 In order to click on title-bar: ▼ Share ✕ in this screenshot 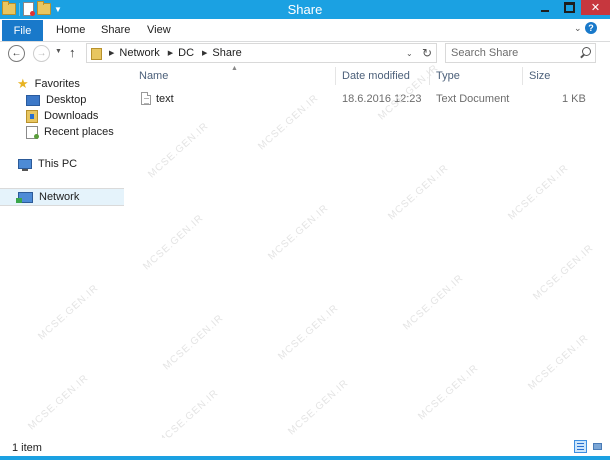, I will do `click(305, 9)`.